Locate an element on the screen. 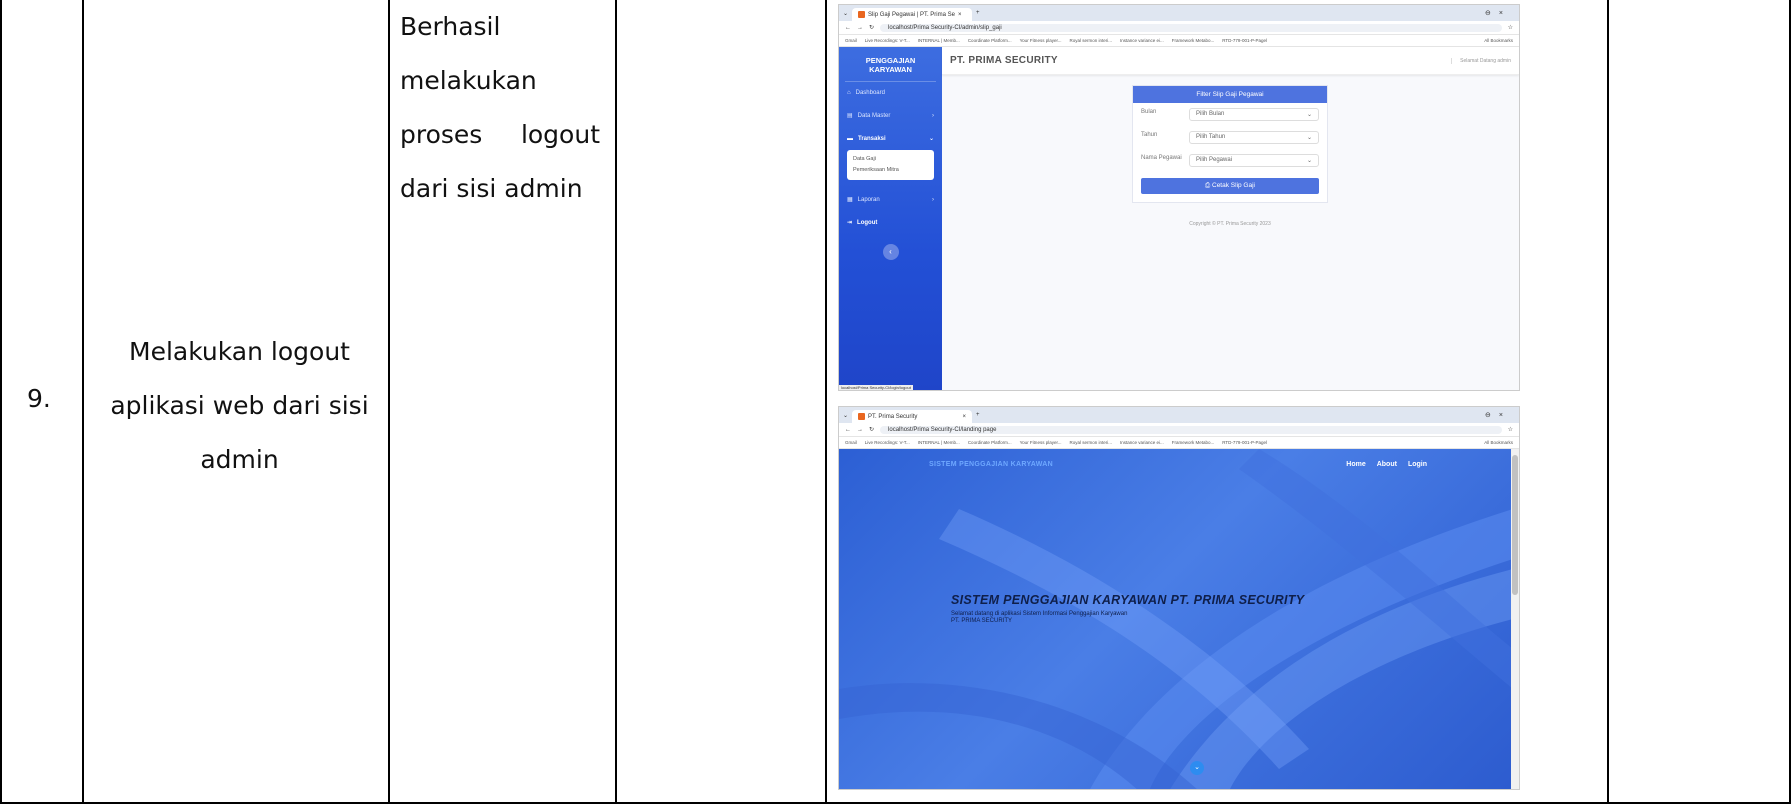  browser-tabbar: ⌄ PT. Prima Security × + ⊖× is located at coordinates (1179, 415).